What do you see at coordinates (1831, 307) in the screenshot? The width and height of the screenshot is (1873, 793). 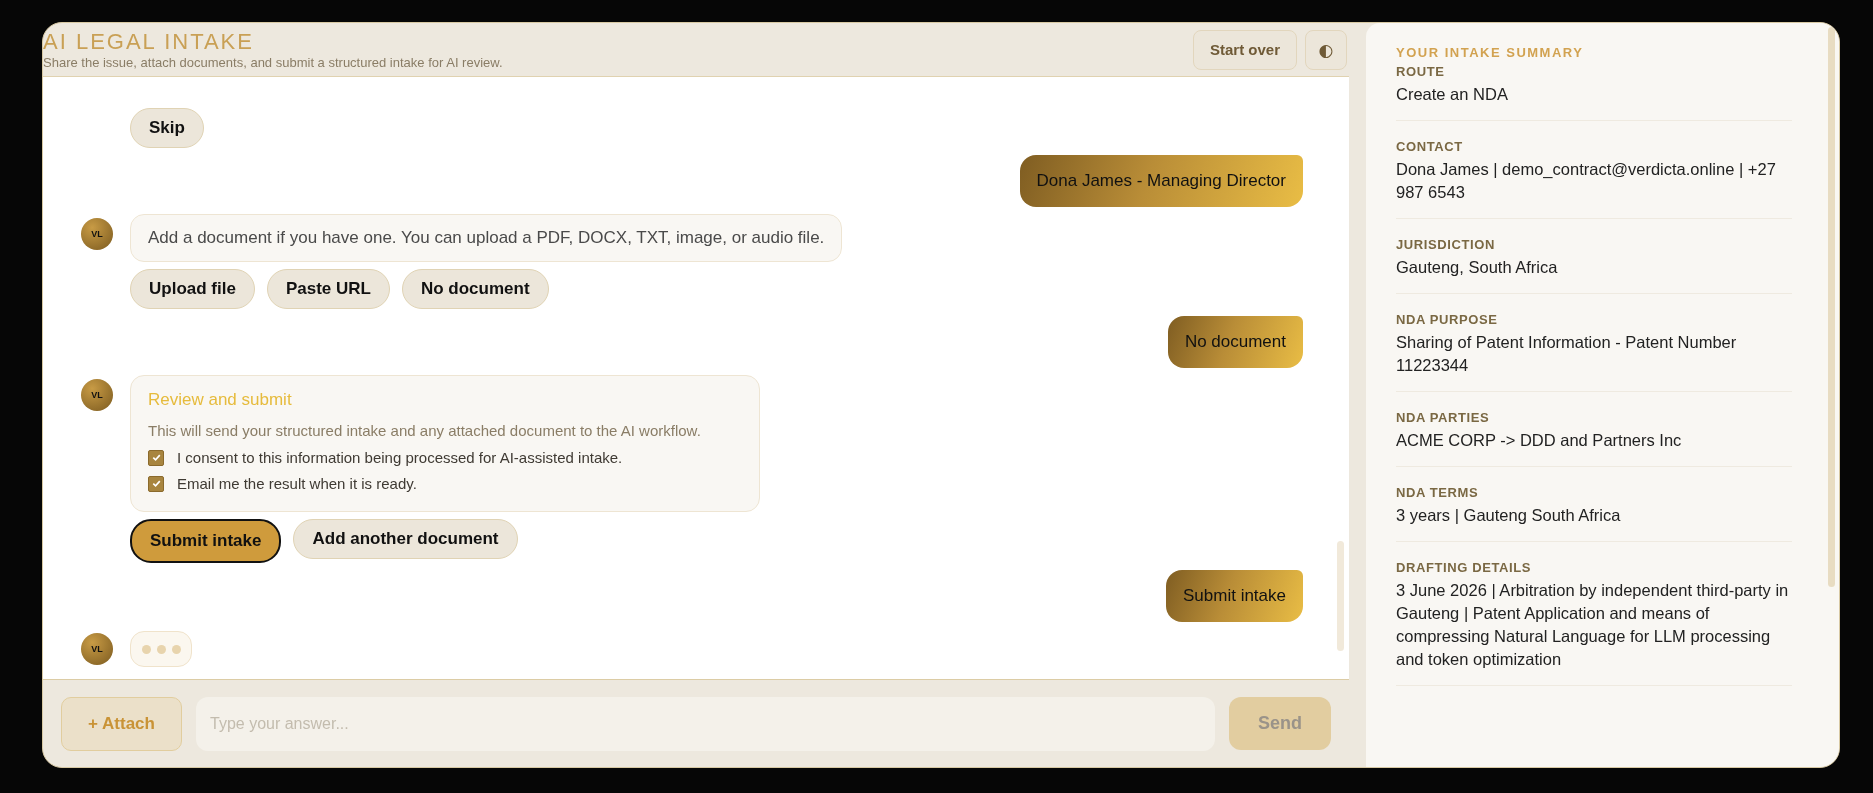 I see `scrollbar` at bounding box center [1831, 307].